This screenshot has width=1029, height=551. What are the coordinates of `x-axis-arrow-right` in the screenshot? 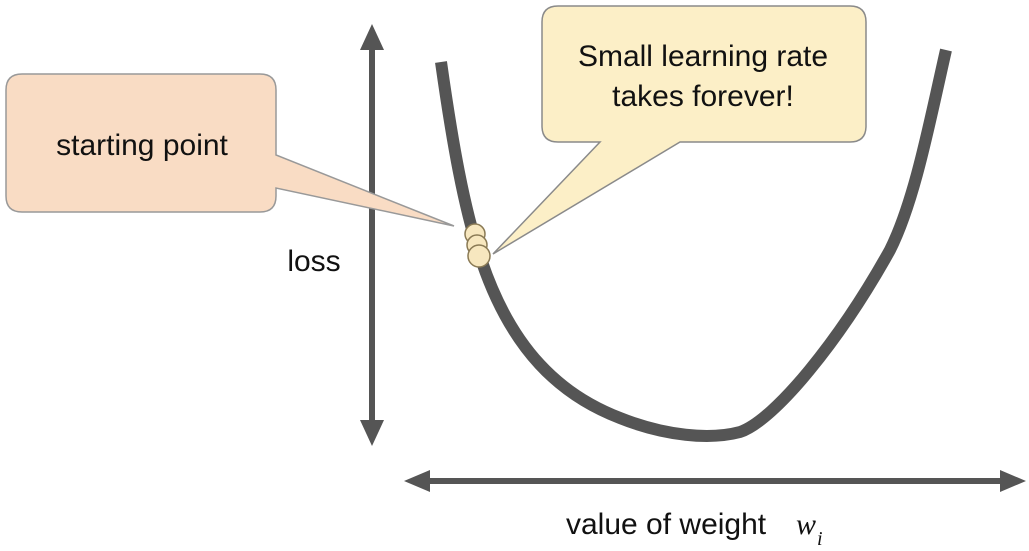 It's located at (1013, 481).